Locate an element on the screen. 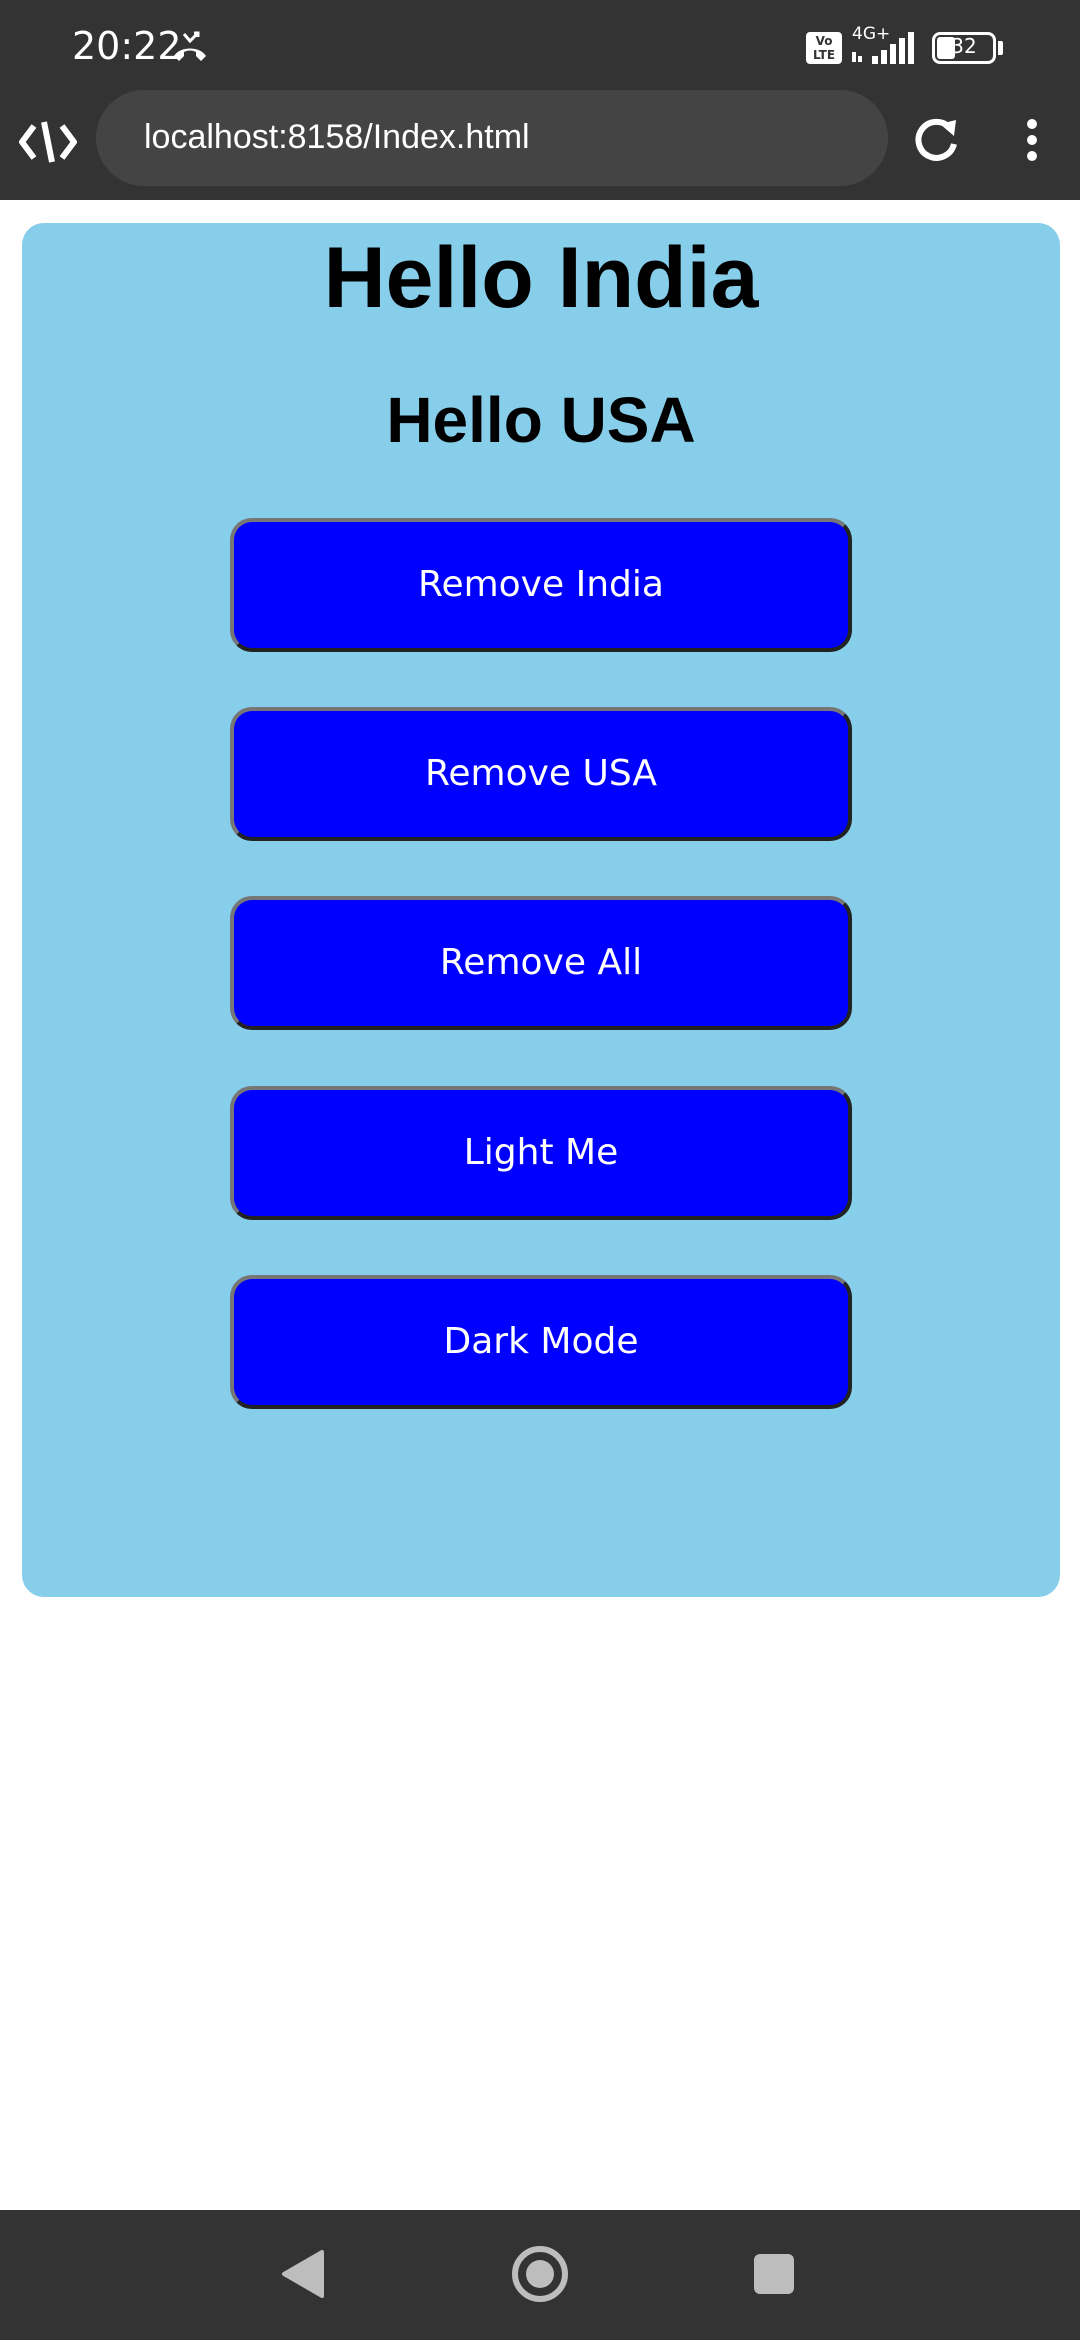  signal-icon is located at coordinates (883, 48).